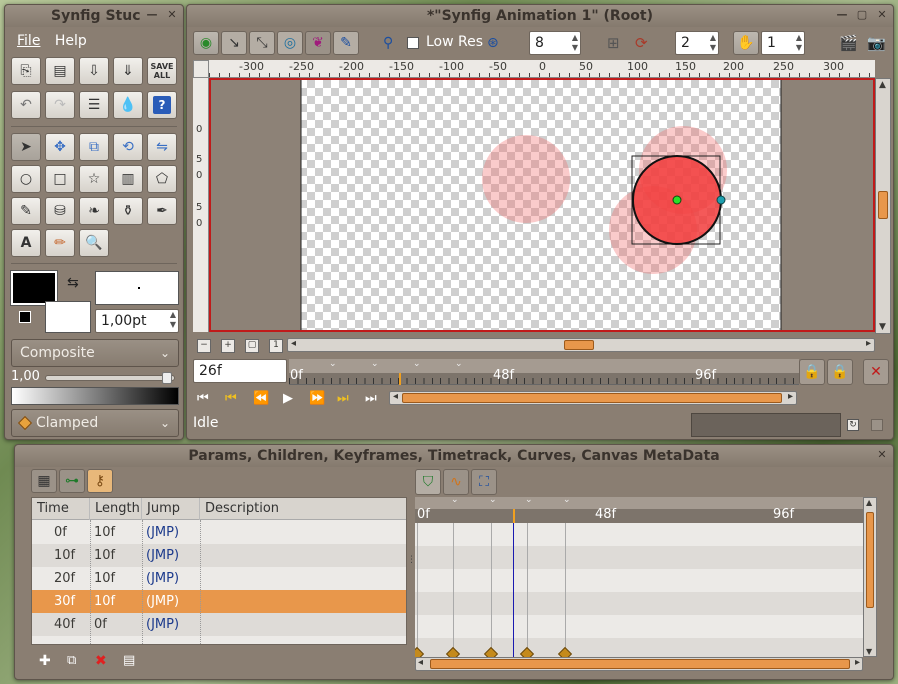 The width and height of the screenshot is (898, 684). I want to click on reset-colors-icon, so click(25, 317).